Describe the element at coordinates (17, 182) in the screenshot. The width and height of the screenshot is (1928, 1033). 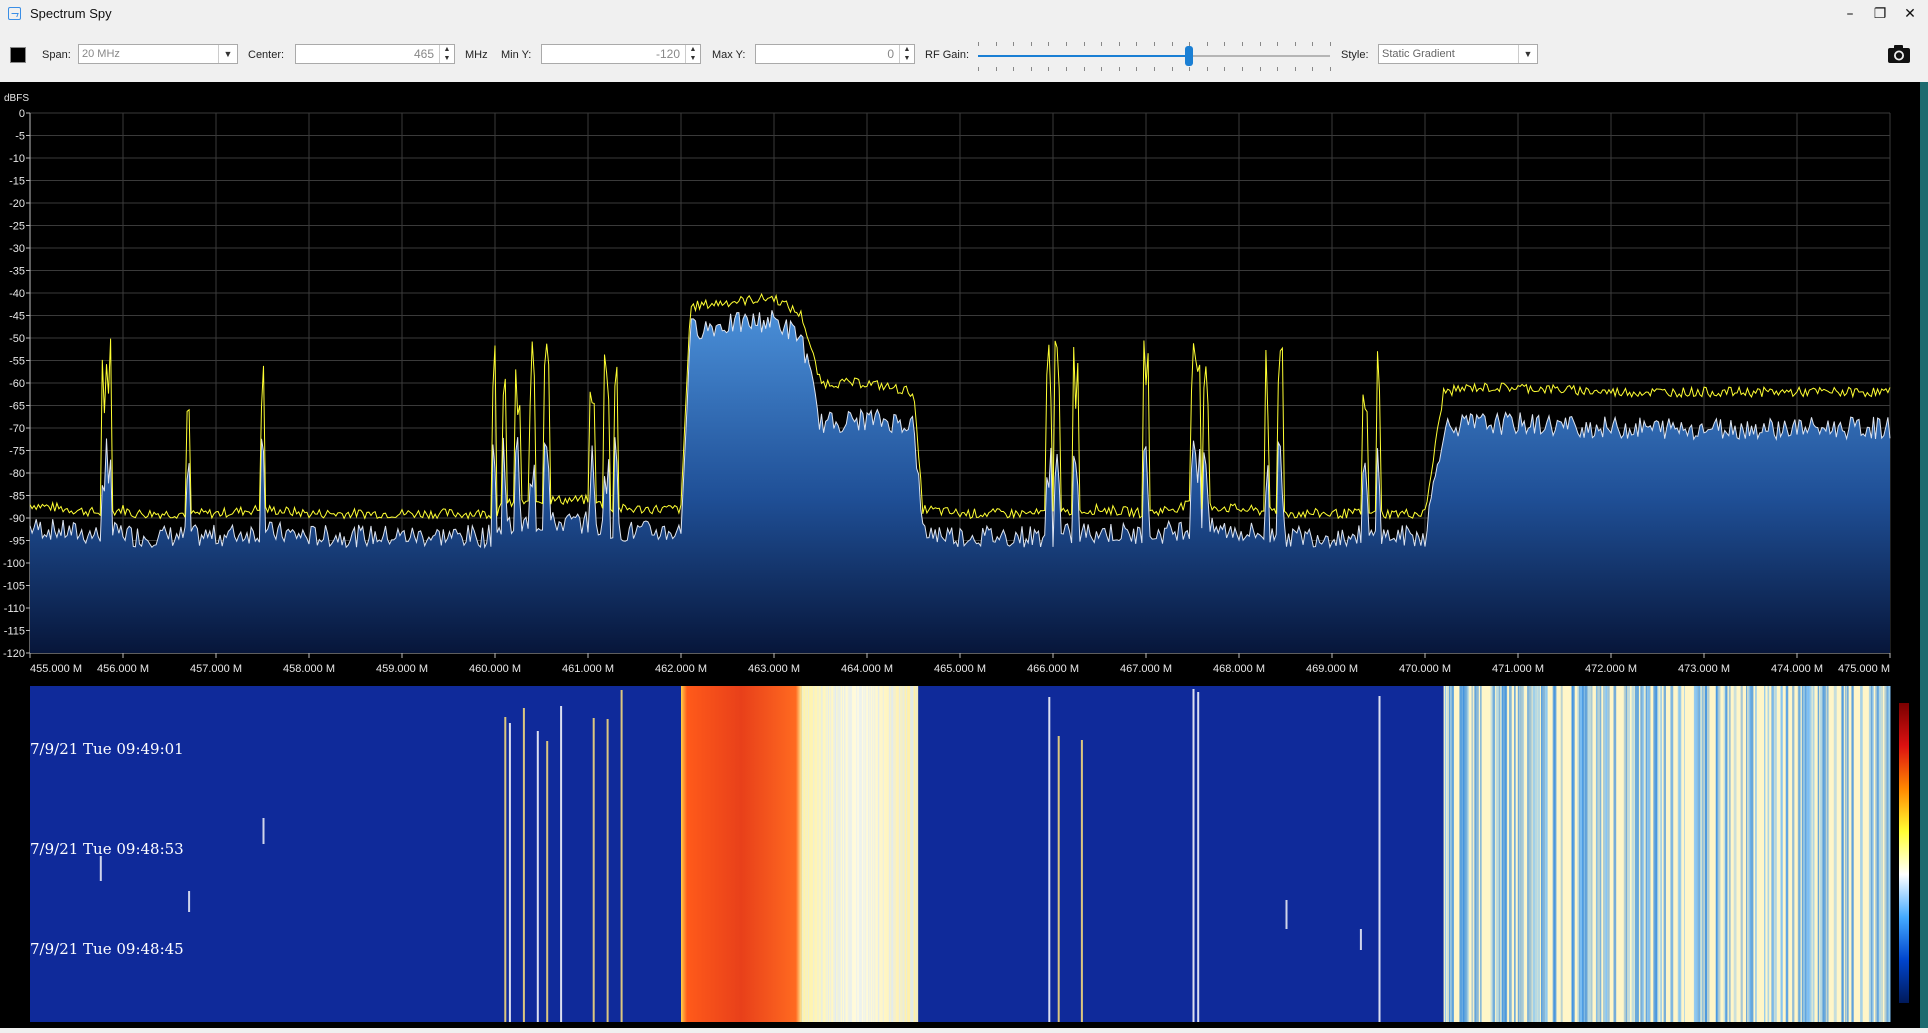
I see `y-tick-label: -15` at that location.